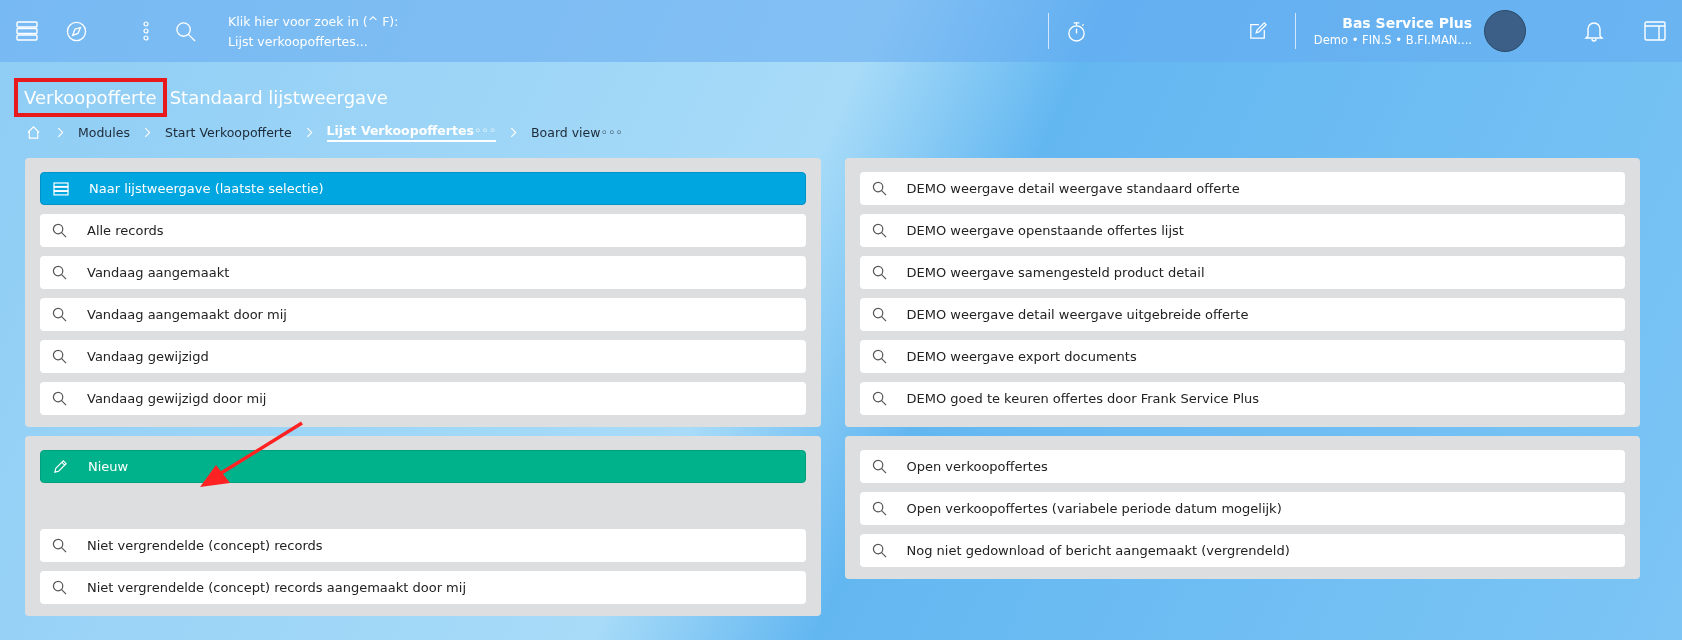  Describe the element at coordinates (228, 132) in the screenshot. I see `breadcrumb-link: Start Verkoopofferte` at that location.